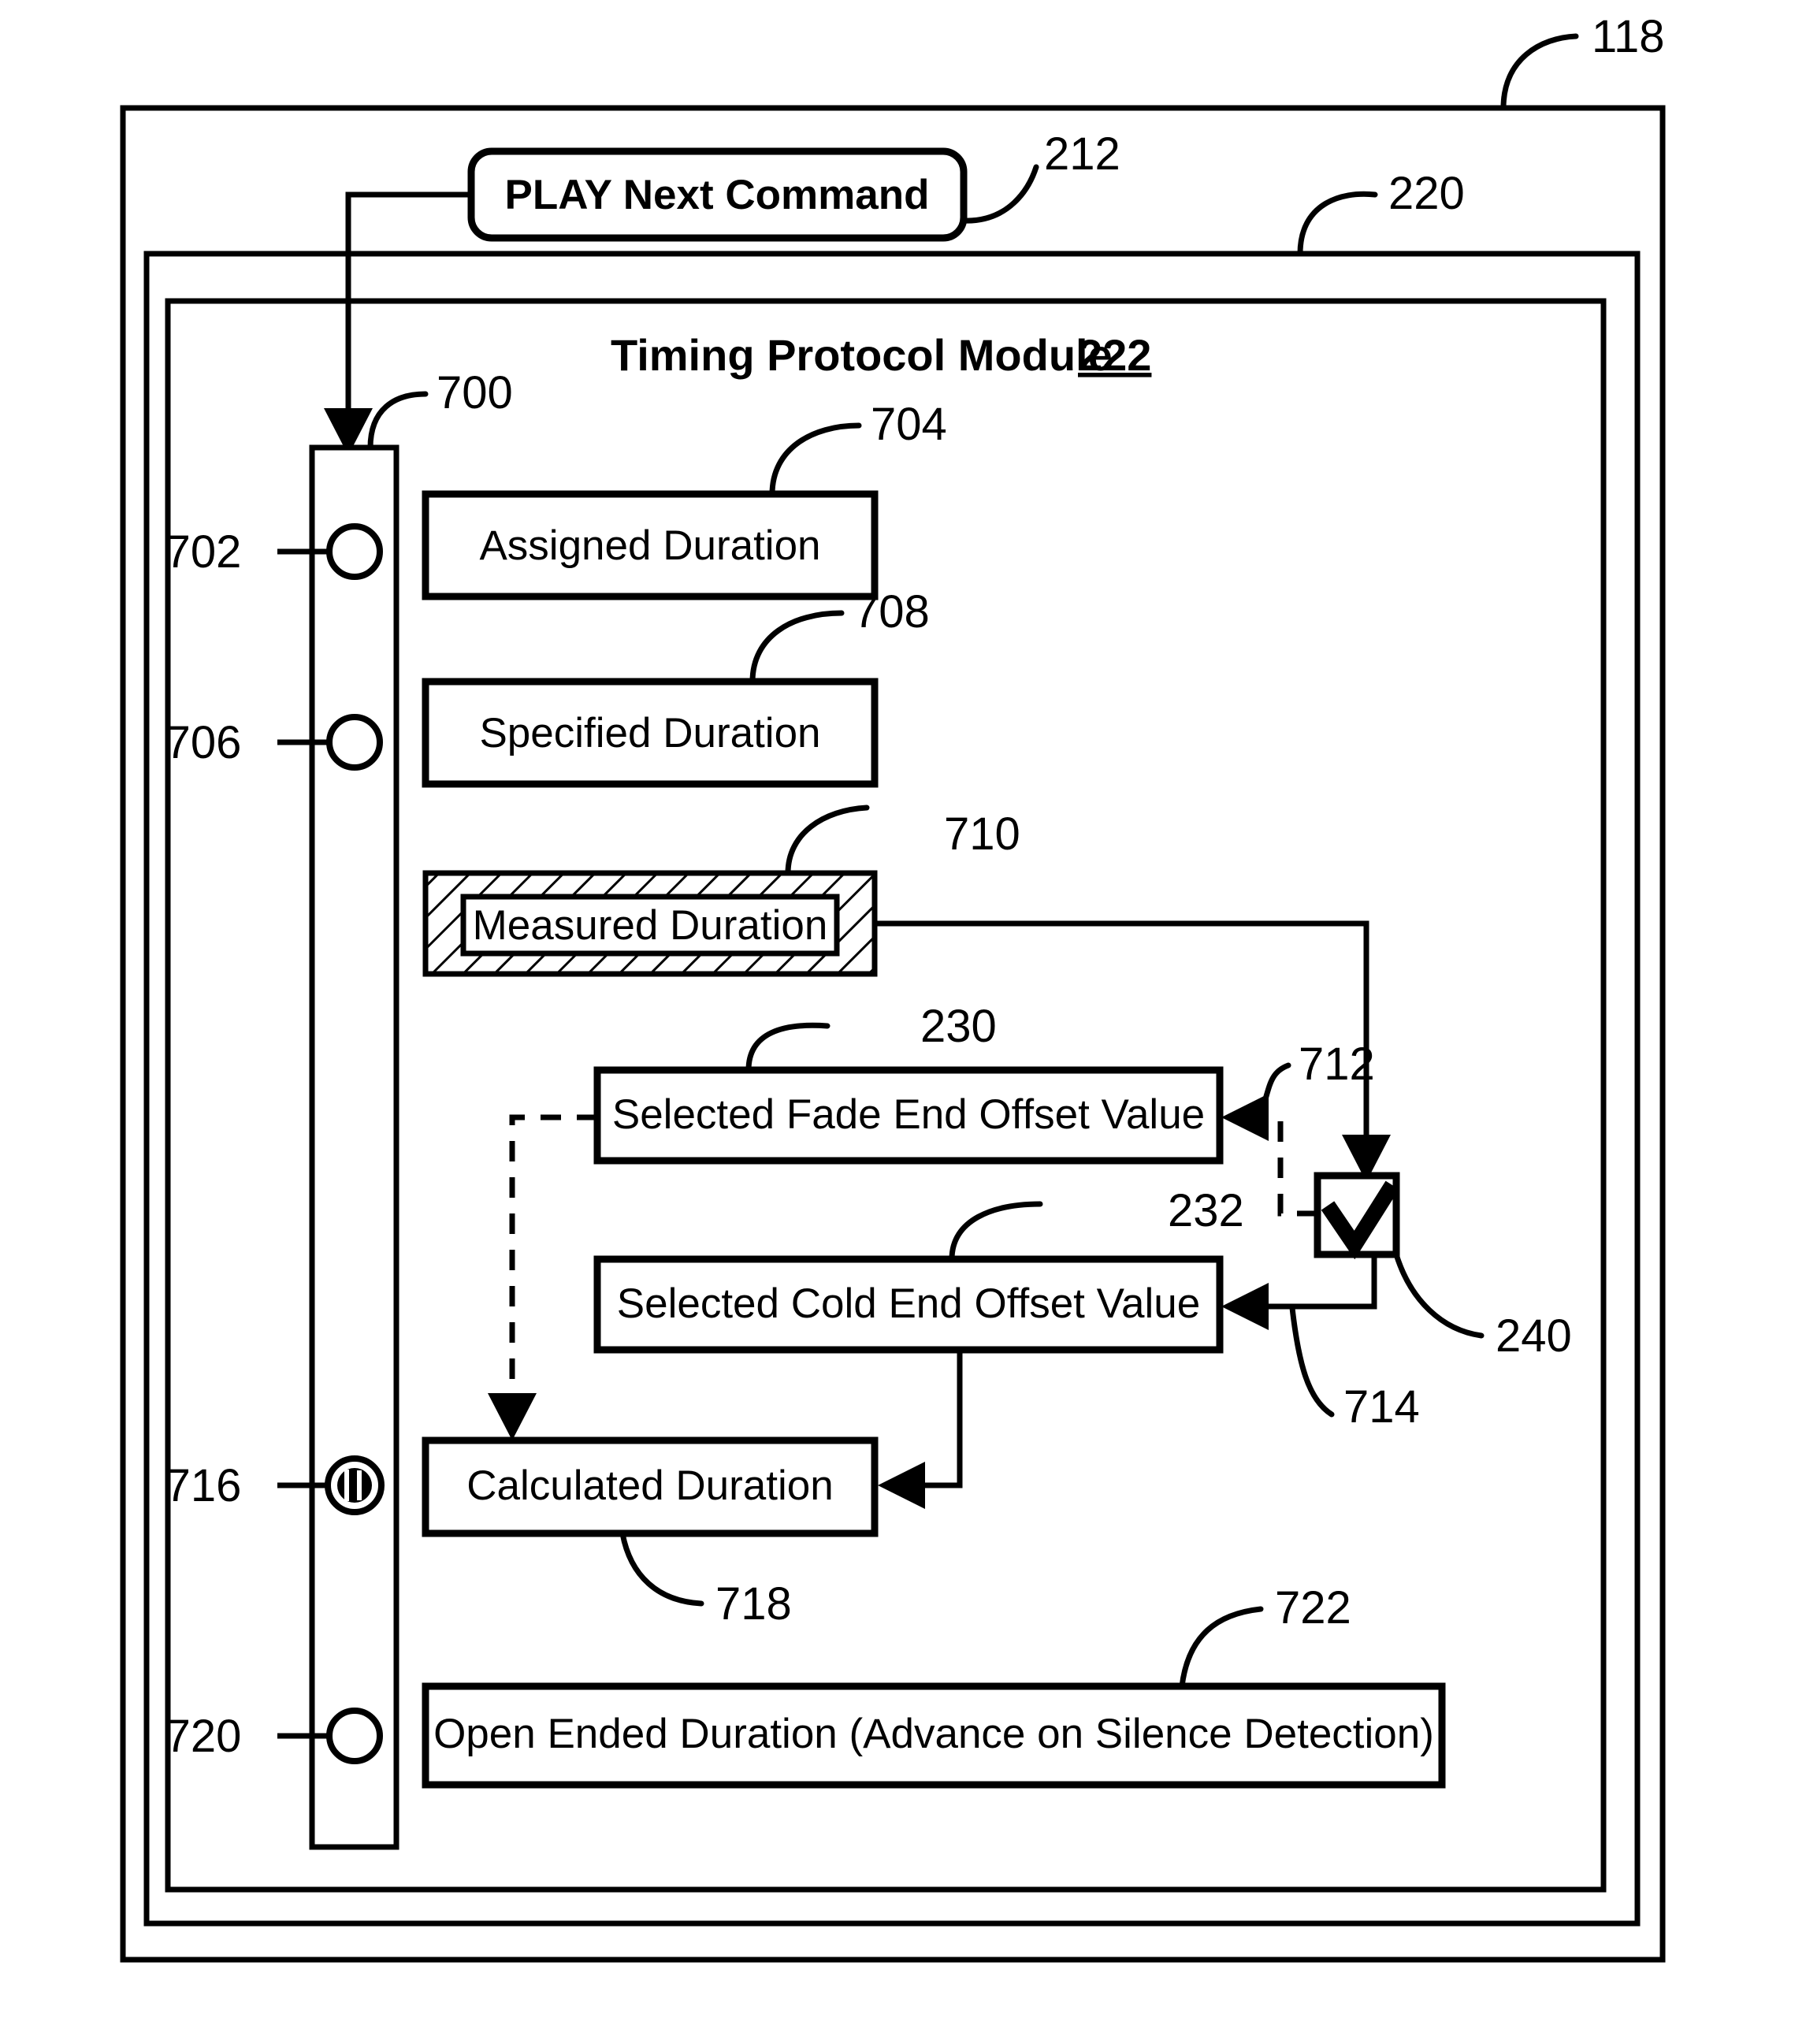 This screenshot has height=2044, width=1806. Describe the element at coordinates (1245, 1306) in the screenshot. I see `arrowhead-checkbox-to-cold-end` at that location.